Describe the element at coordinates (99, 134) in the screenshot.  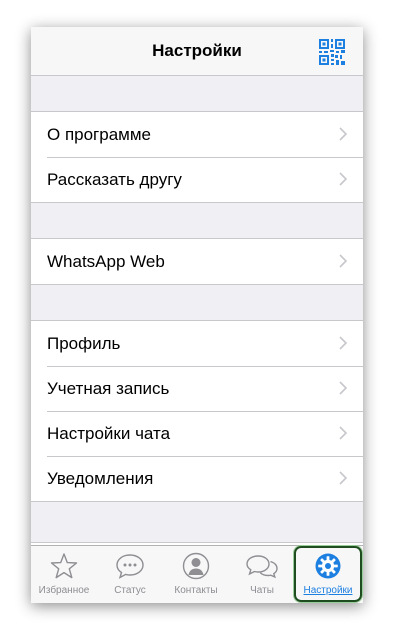
I see `row-label: О программе` at that location.